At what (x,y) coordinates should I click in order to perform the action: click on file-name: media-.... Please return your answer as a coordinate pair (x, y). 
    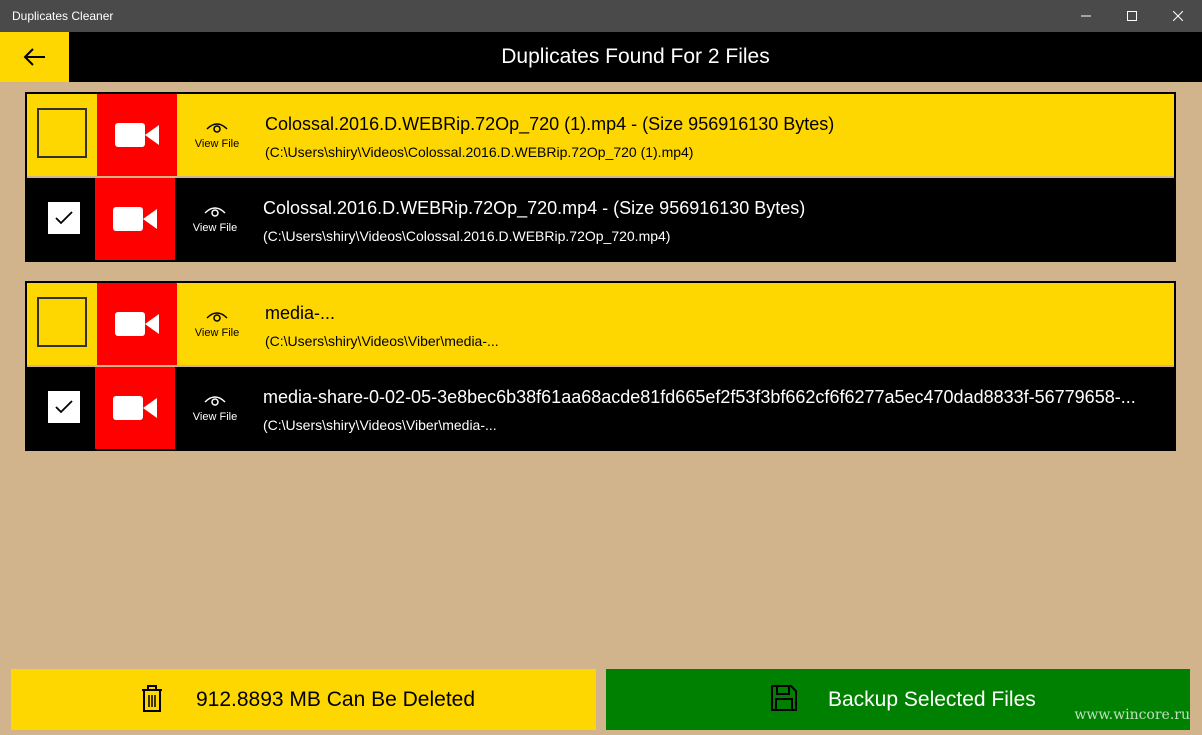
    Looking at the image, I should click on (300, 313).